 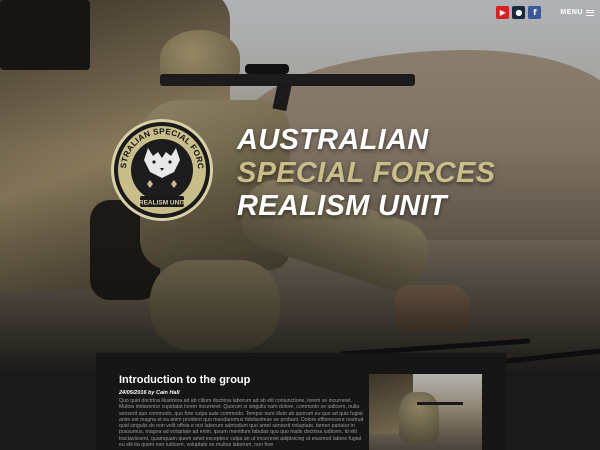 I want to click on thumbnail-rifle, so click(x=440, y=403).